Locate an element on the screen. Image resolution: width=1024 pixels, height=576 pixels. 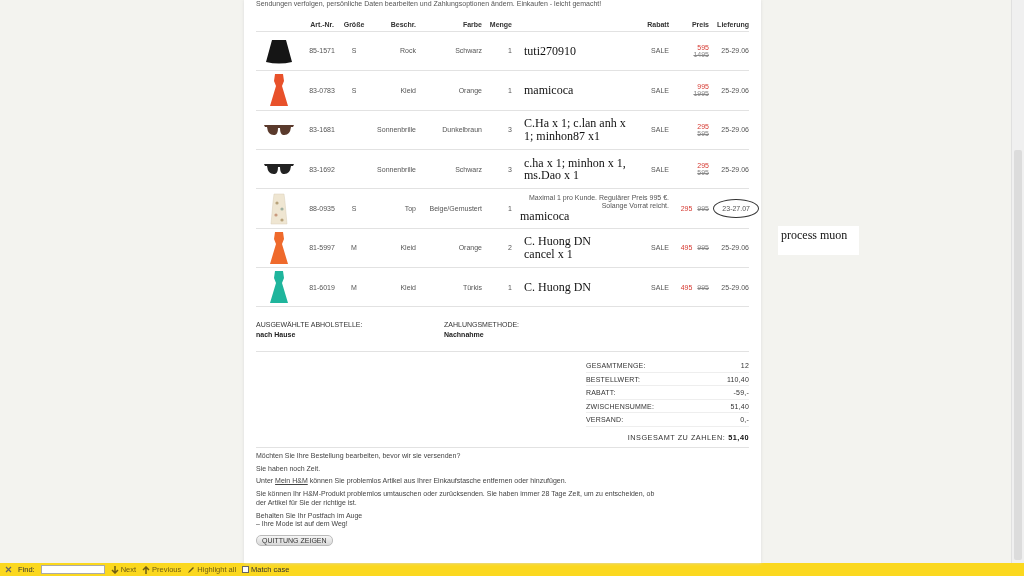
down-arrow-icon is located at coordinates (114, 569).